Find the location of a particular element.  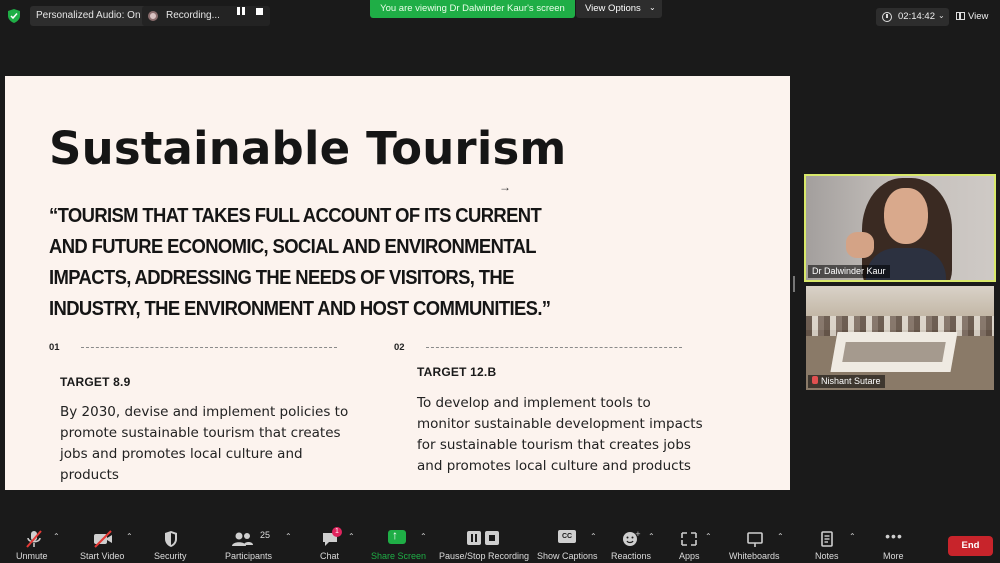

unmute-label: Unmute is located at coordinates (32, 556).